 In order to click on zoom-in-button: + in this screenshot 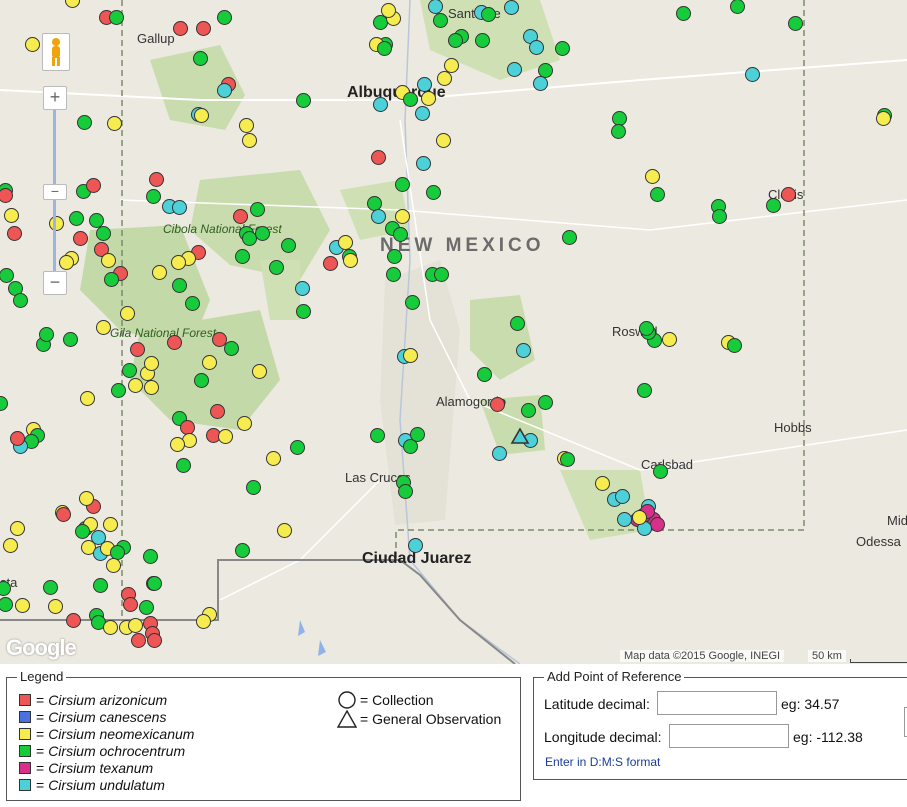, I will do `click(55, 98)`.